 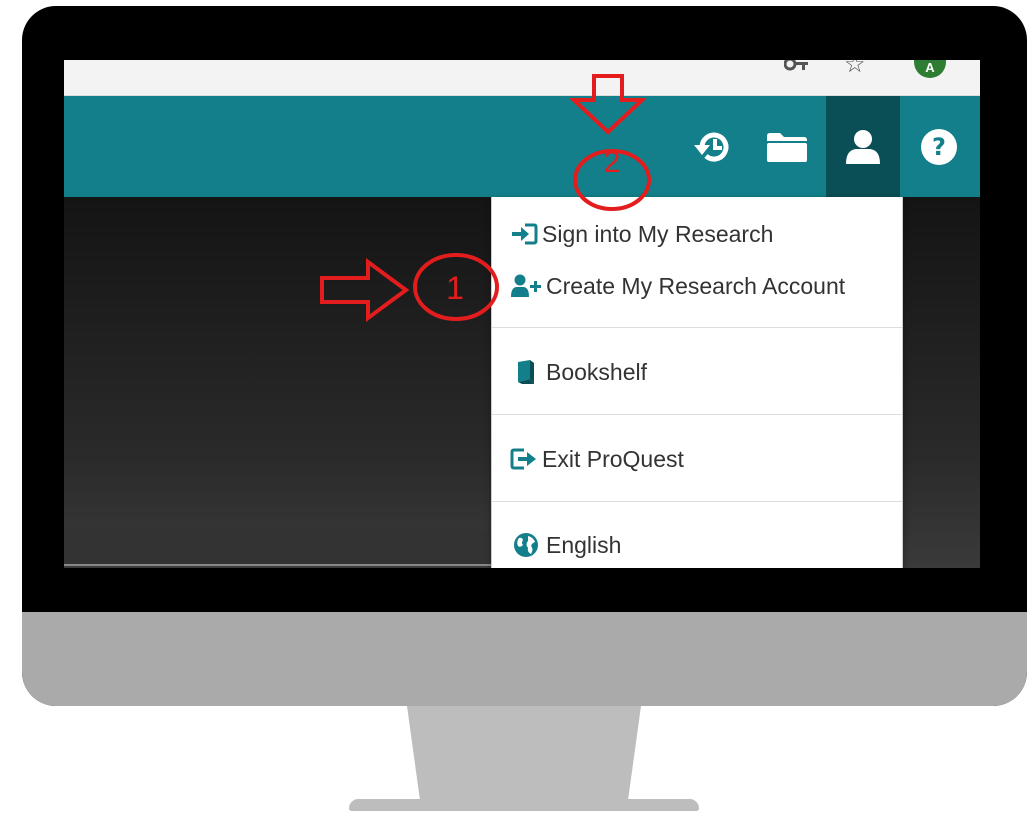 What do you see at coordinates (522, 78) in the screenshot?
I see `browser-toolbar: ☆ A` at bounding box center [522, 78].